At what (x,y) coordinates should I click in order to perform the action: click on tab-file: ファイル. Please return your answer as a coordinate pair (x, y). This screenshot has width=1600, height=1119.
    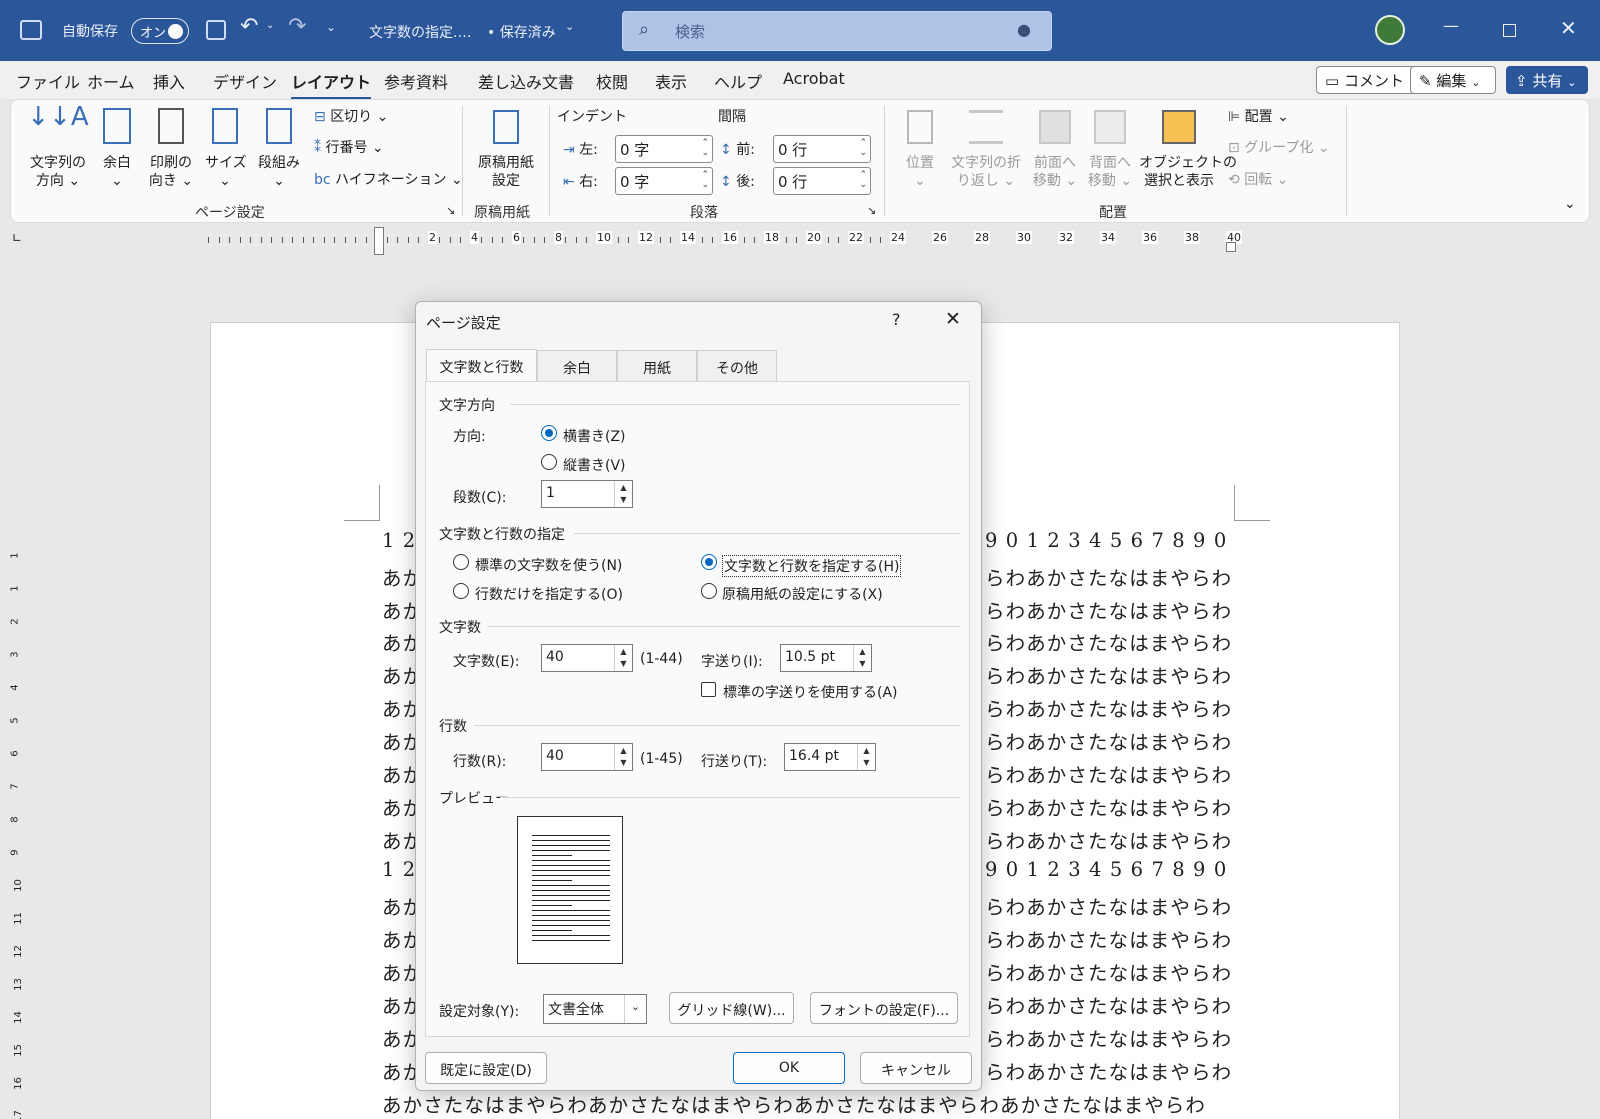
    Looking at the image, I should click on (48, 81).